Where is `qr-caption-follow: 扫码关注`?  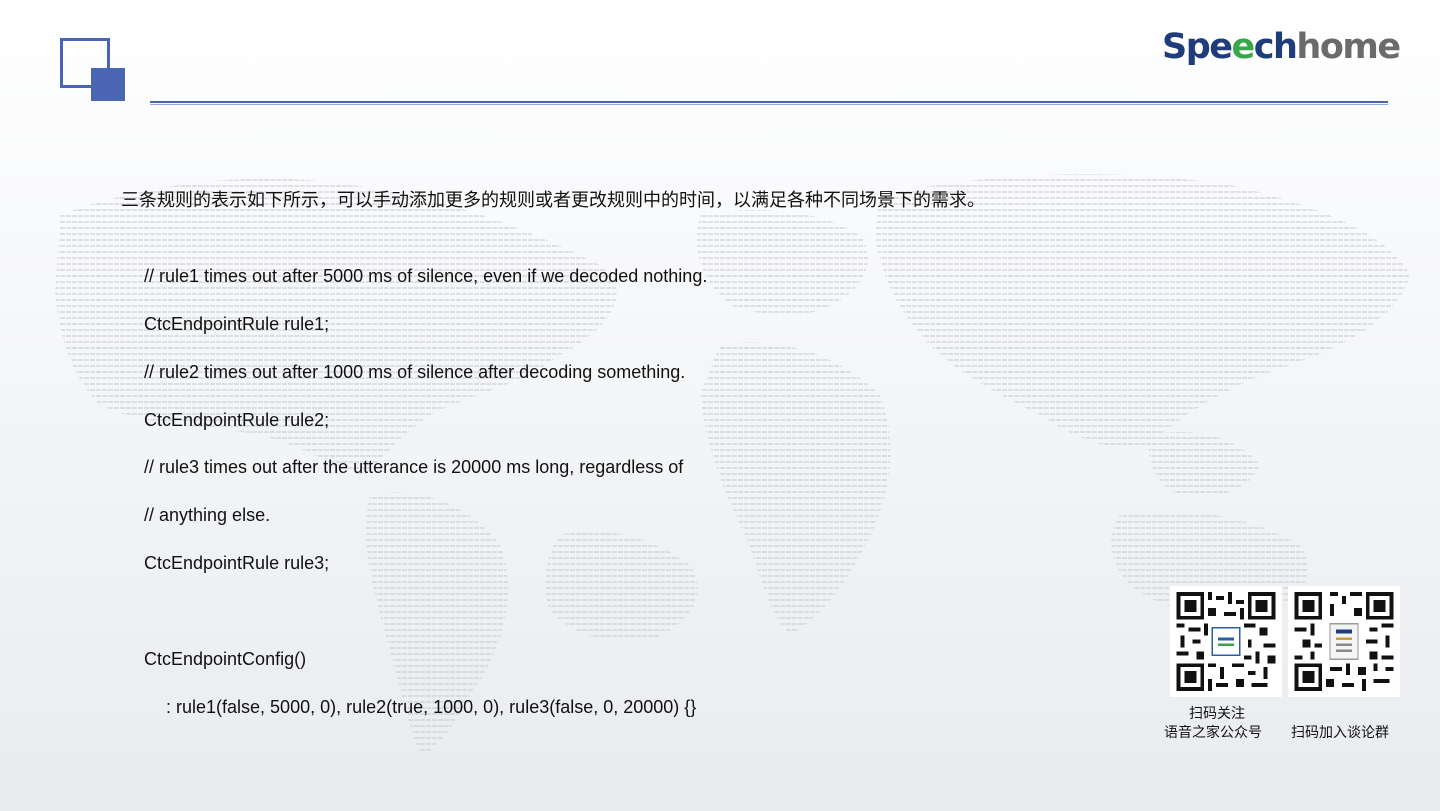 qr-caption-follow: 扫码关注 is located at coordinates (1217, 714).